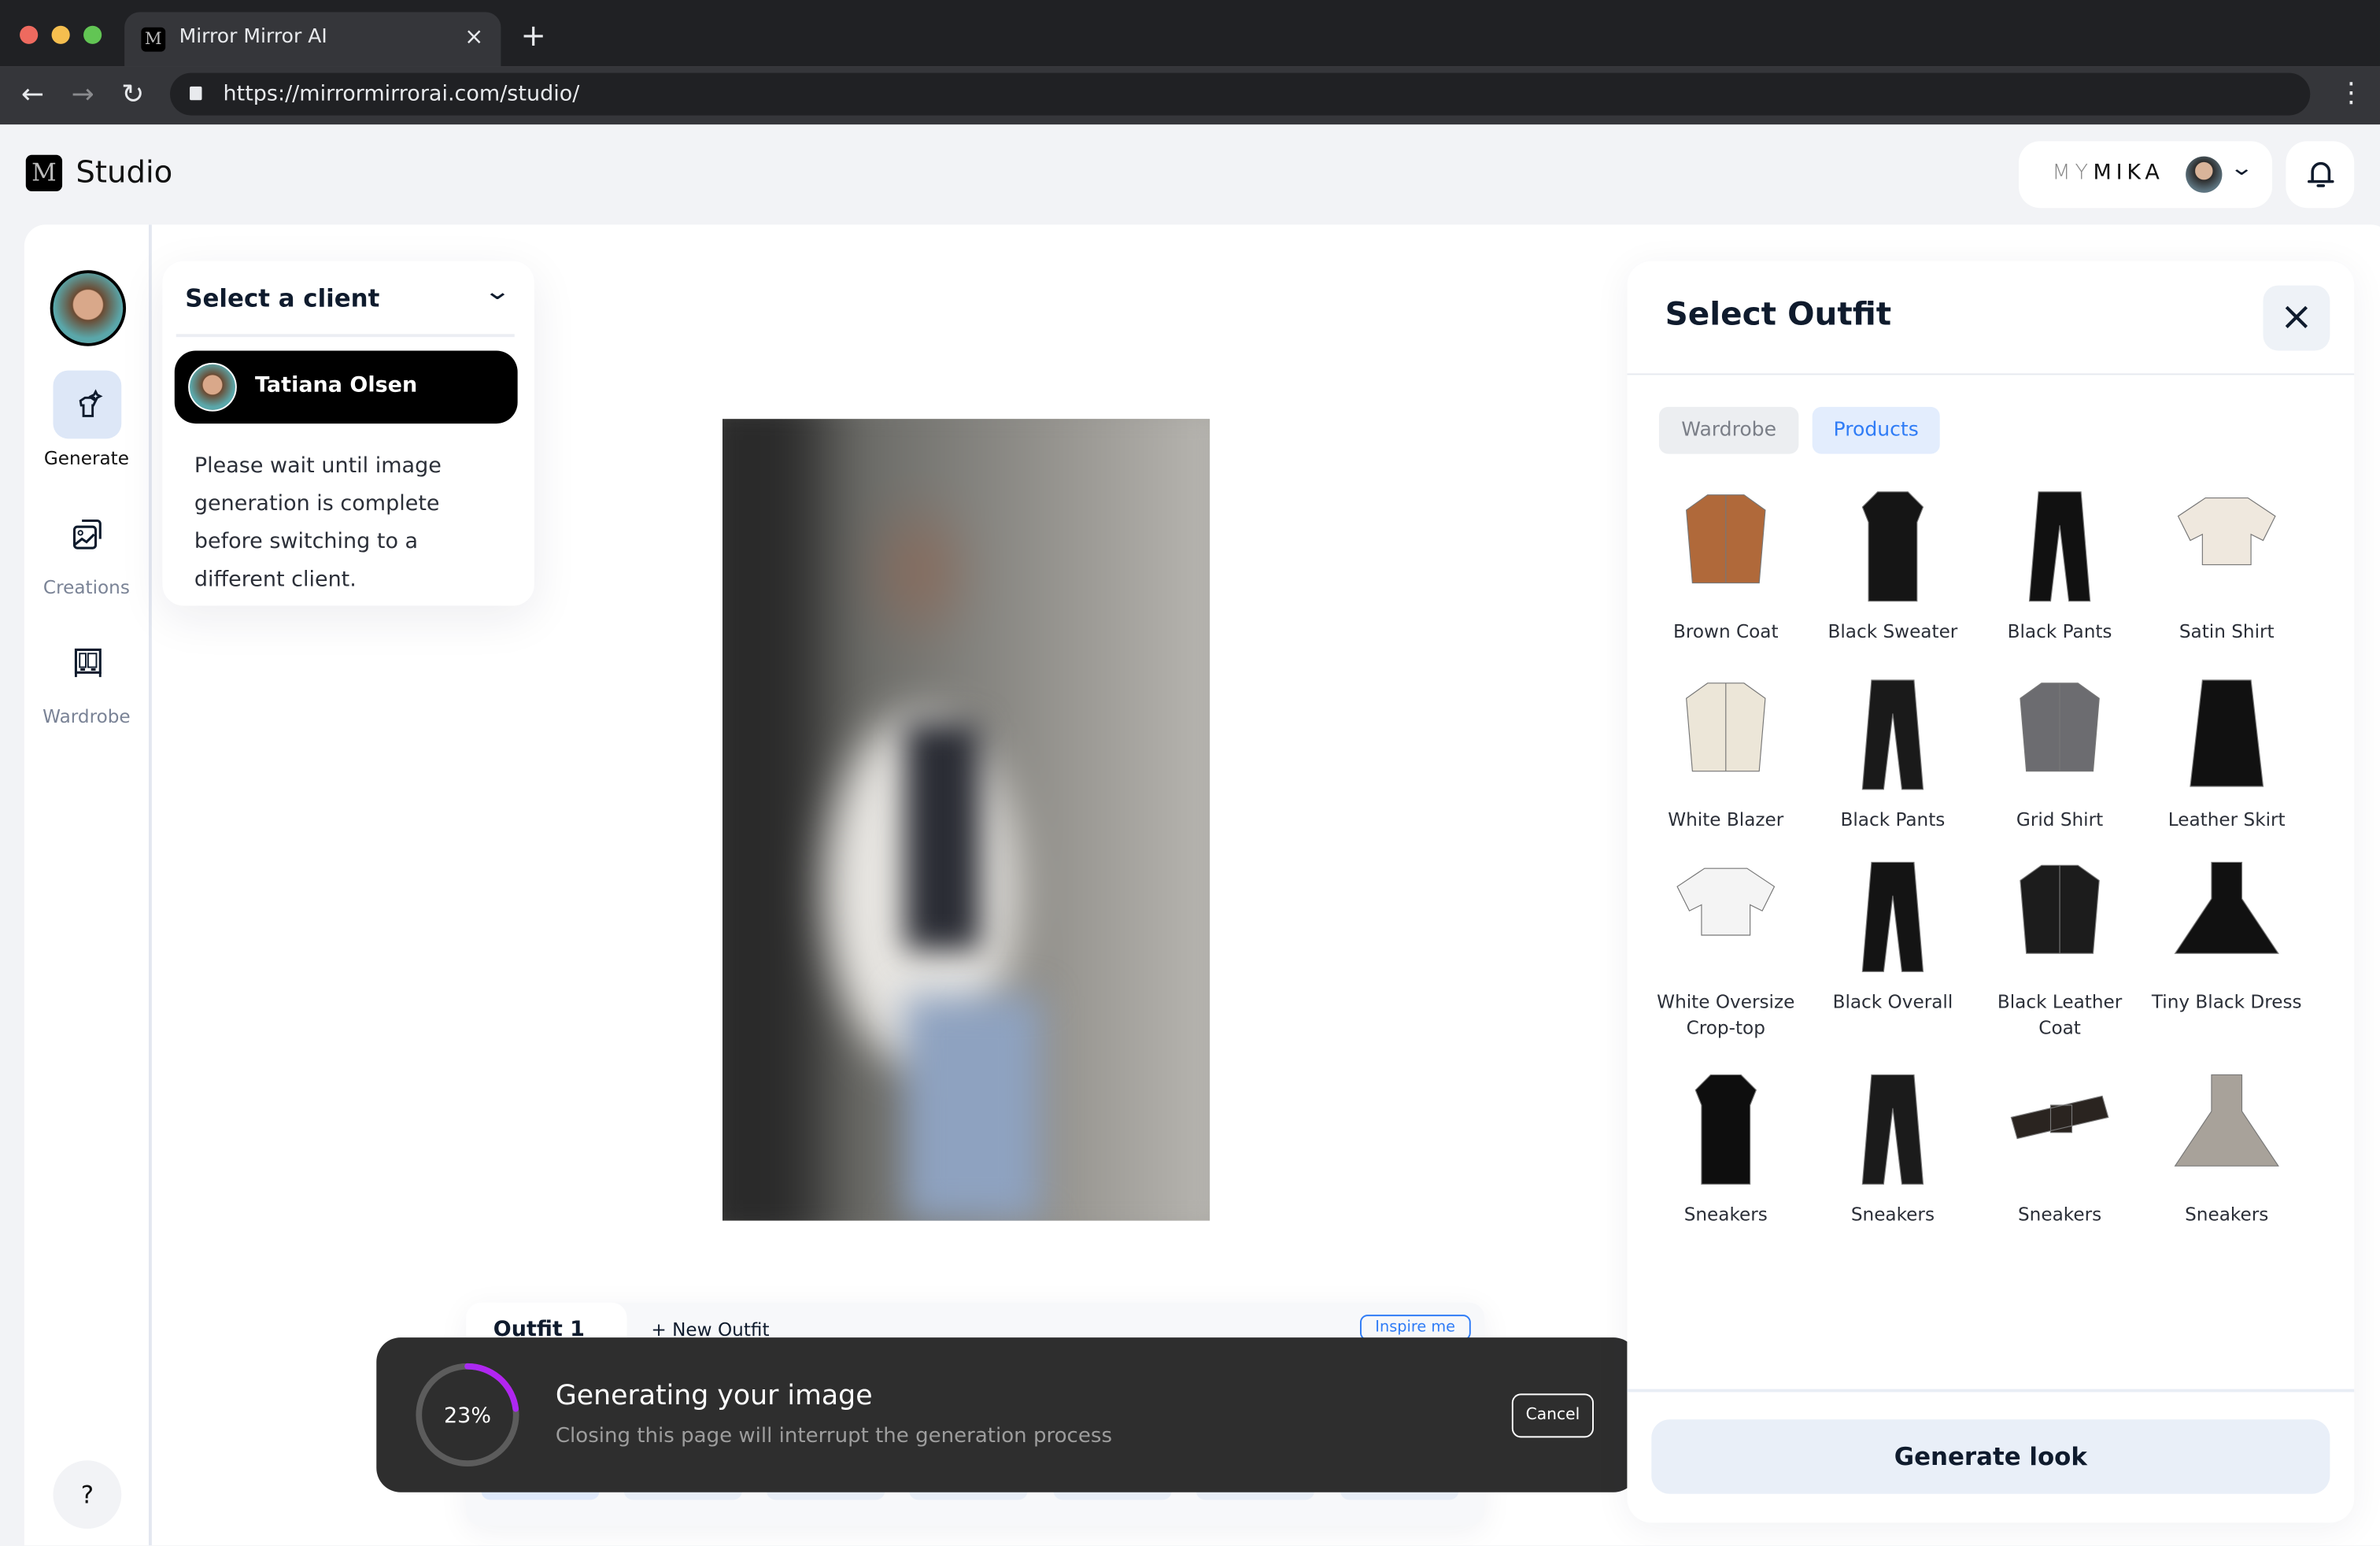 Image resolution: width=2380 pixels, height=1546 pixels. Describe the element at coordinates (1990, 1456) in the screenshot. I see `generate-look-button: Generate look` at that location.